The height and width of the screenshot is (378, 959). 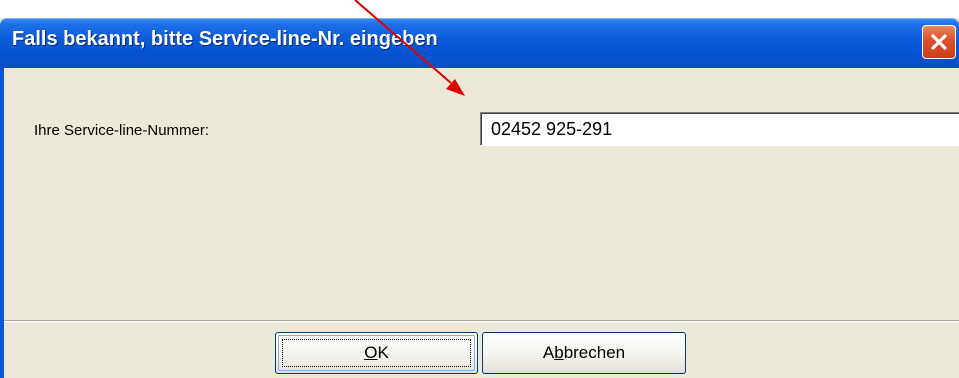 I want to click on close-icon, so click(x=939, y=42).